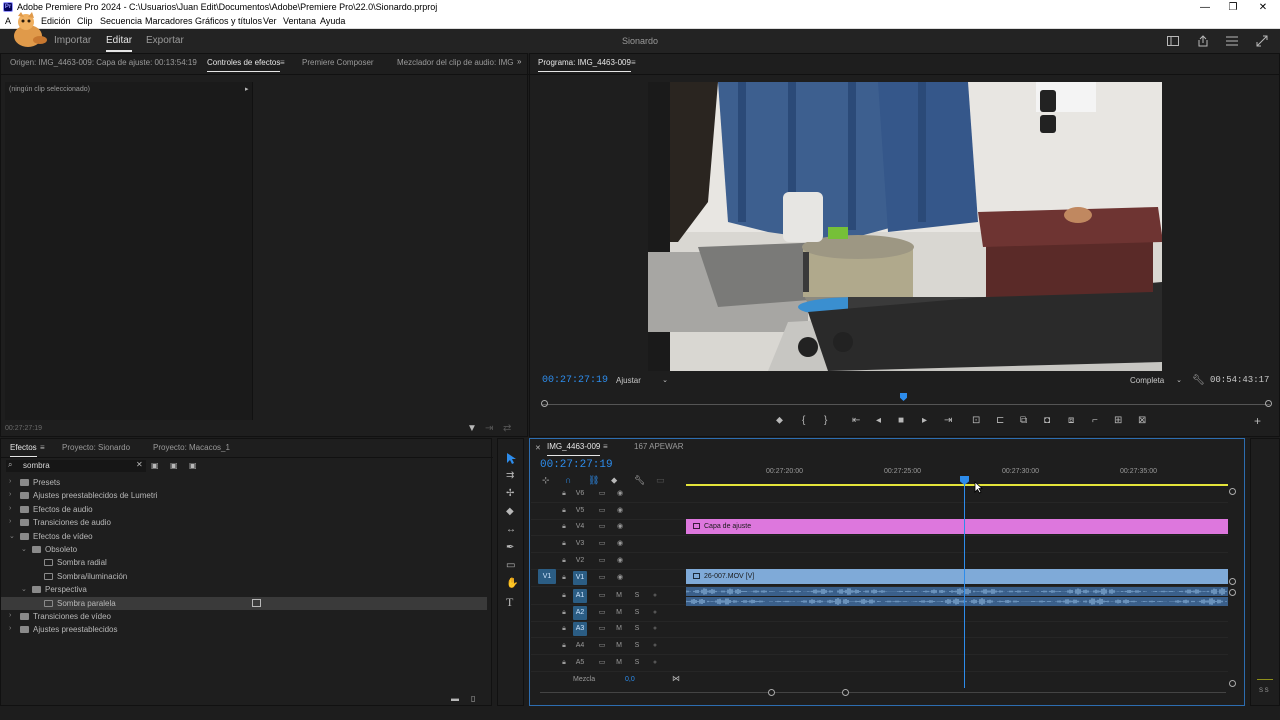 The image size is (1280, 720). What do you see at coordinates (1232, 581) in the screenshot?
I see `v-scroll-handle` at bounding box center [1232, 581].